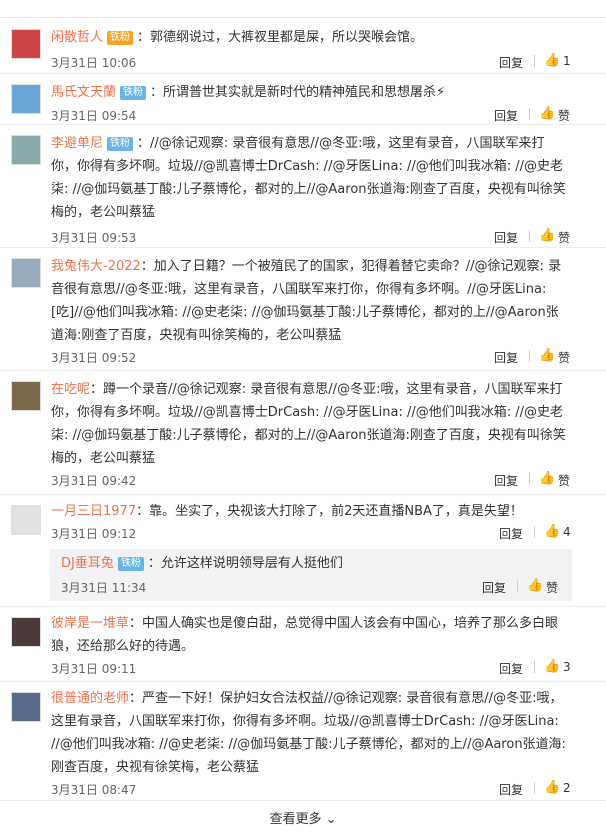  I want to click on username-link: 馬氏文天蘭, so click(83, 92).